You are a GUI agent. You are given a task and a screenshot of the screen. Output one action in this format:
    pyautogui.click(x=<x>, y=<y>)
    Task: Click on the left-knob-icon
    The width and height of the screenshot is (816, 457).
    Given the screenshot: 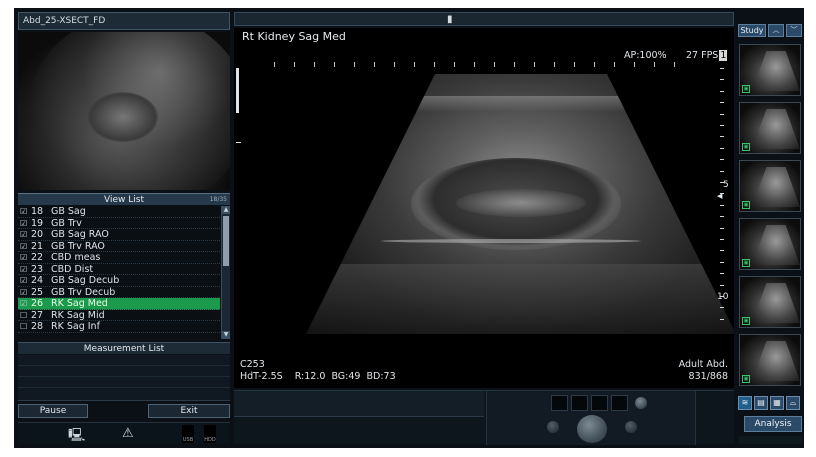 What is the action you would take?
    pyautogui.click(x=553, y=427)
    